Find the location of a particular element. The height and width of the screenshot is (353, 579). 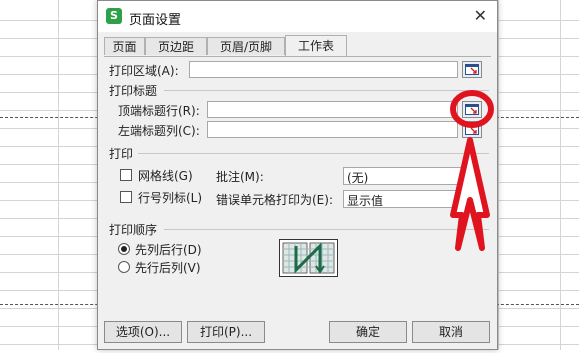

top-rows-label: 顶端标题行(R): is located at coordinates (159, 111).